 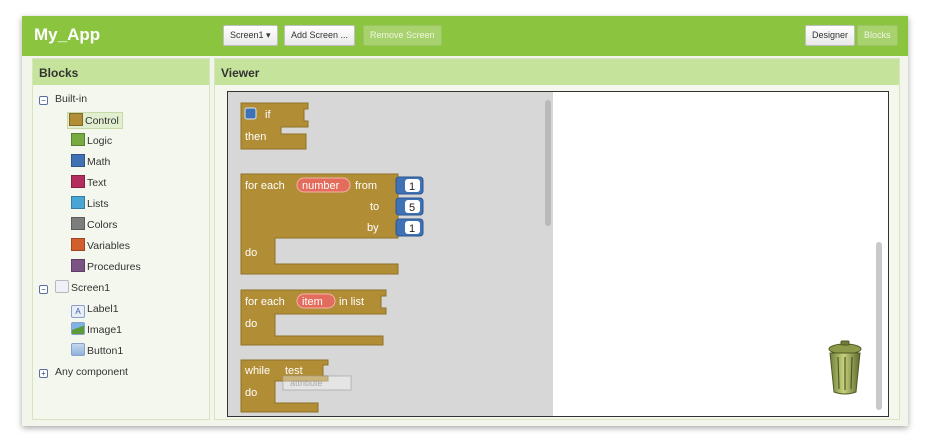 I want to click on to-number-block: 5, so click(x=409, y=206).